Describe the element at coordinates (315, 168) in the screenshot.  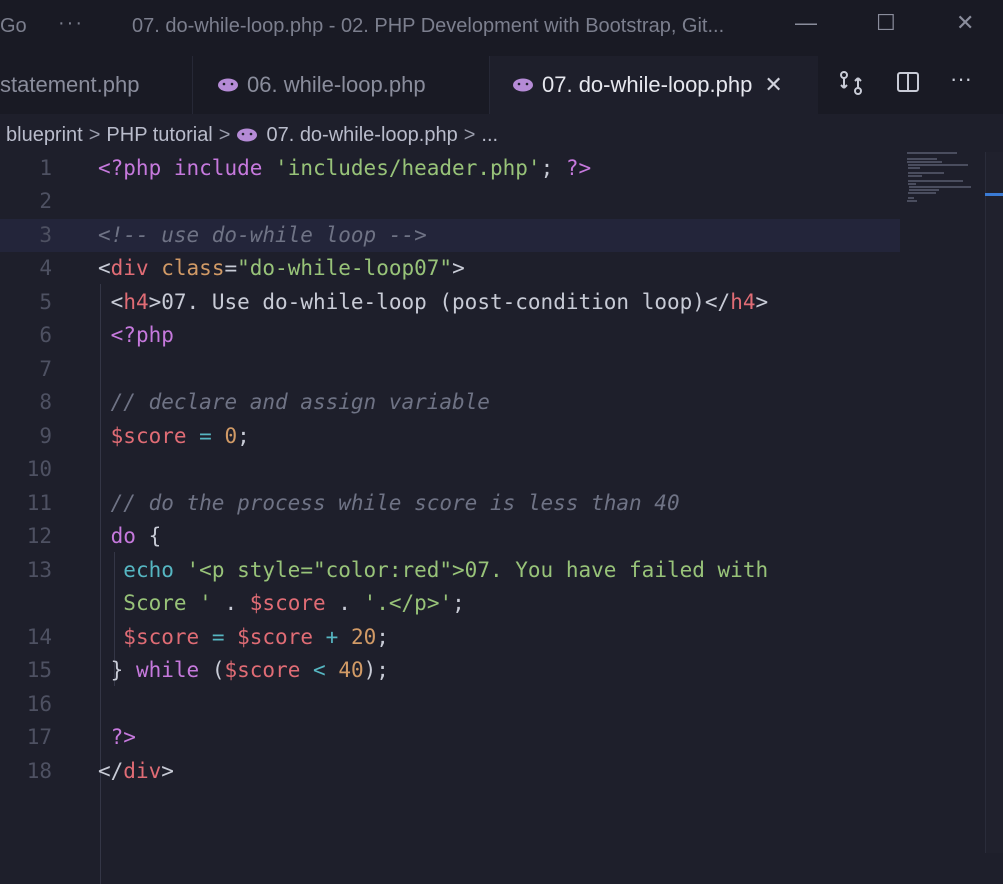
I see `code-line: 1 <?php include 'includes/header.php'; ?>` at that location.